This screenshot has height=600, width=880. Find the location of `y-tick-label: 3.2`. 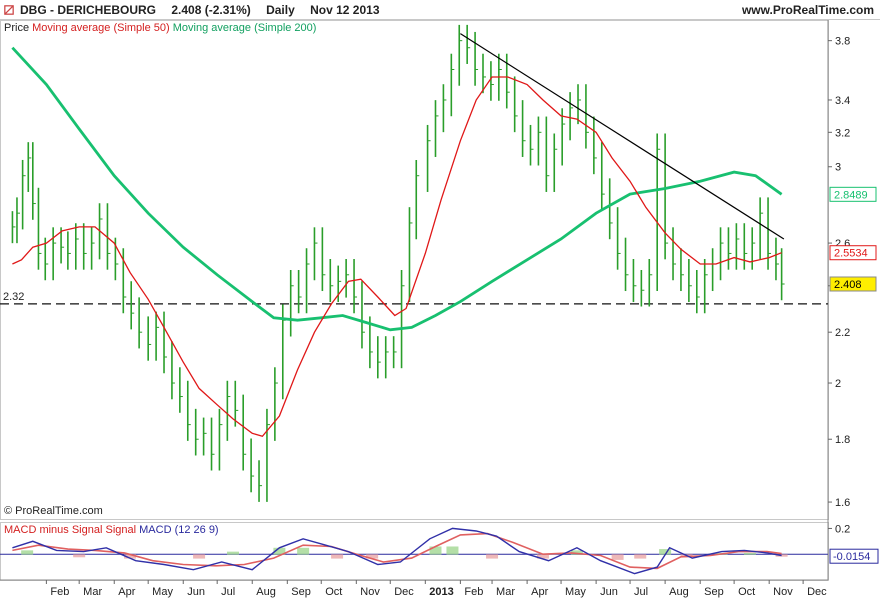

y-tick-label: 3.2 is located at coordinates (842, 133).